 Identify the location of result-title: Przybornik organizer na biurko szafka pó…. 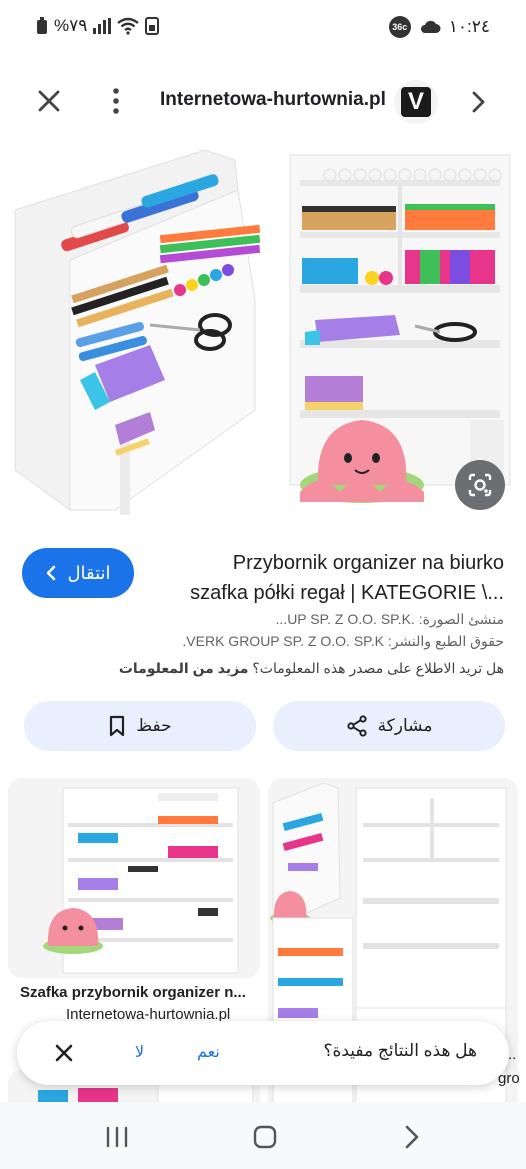
(334, 578).